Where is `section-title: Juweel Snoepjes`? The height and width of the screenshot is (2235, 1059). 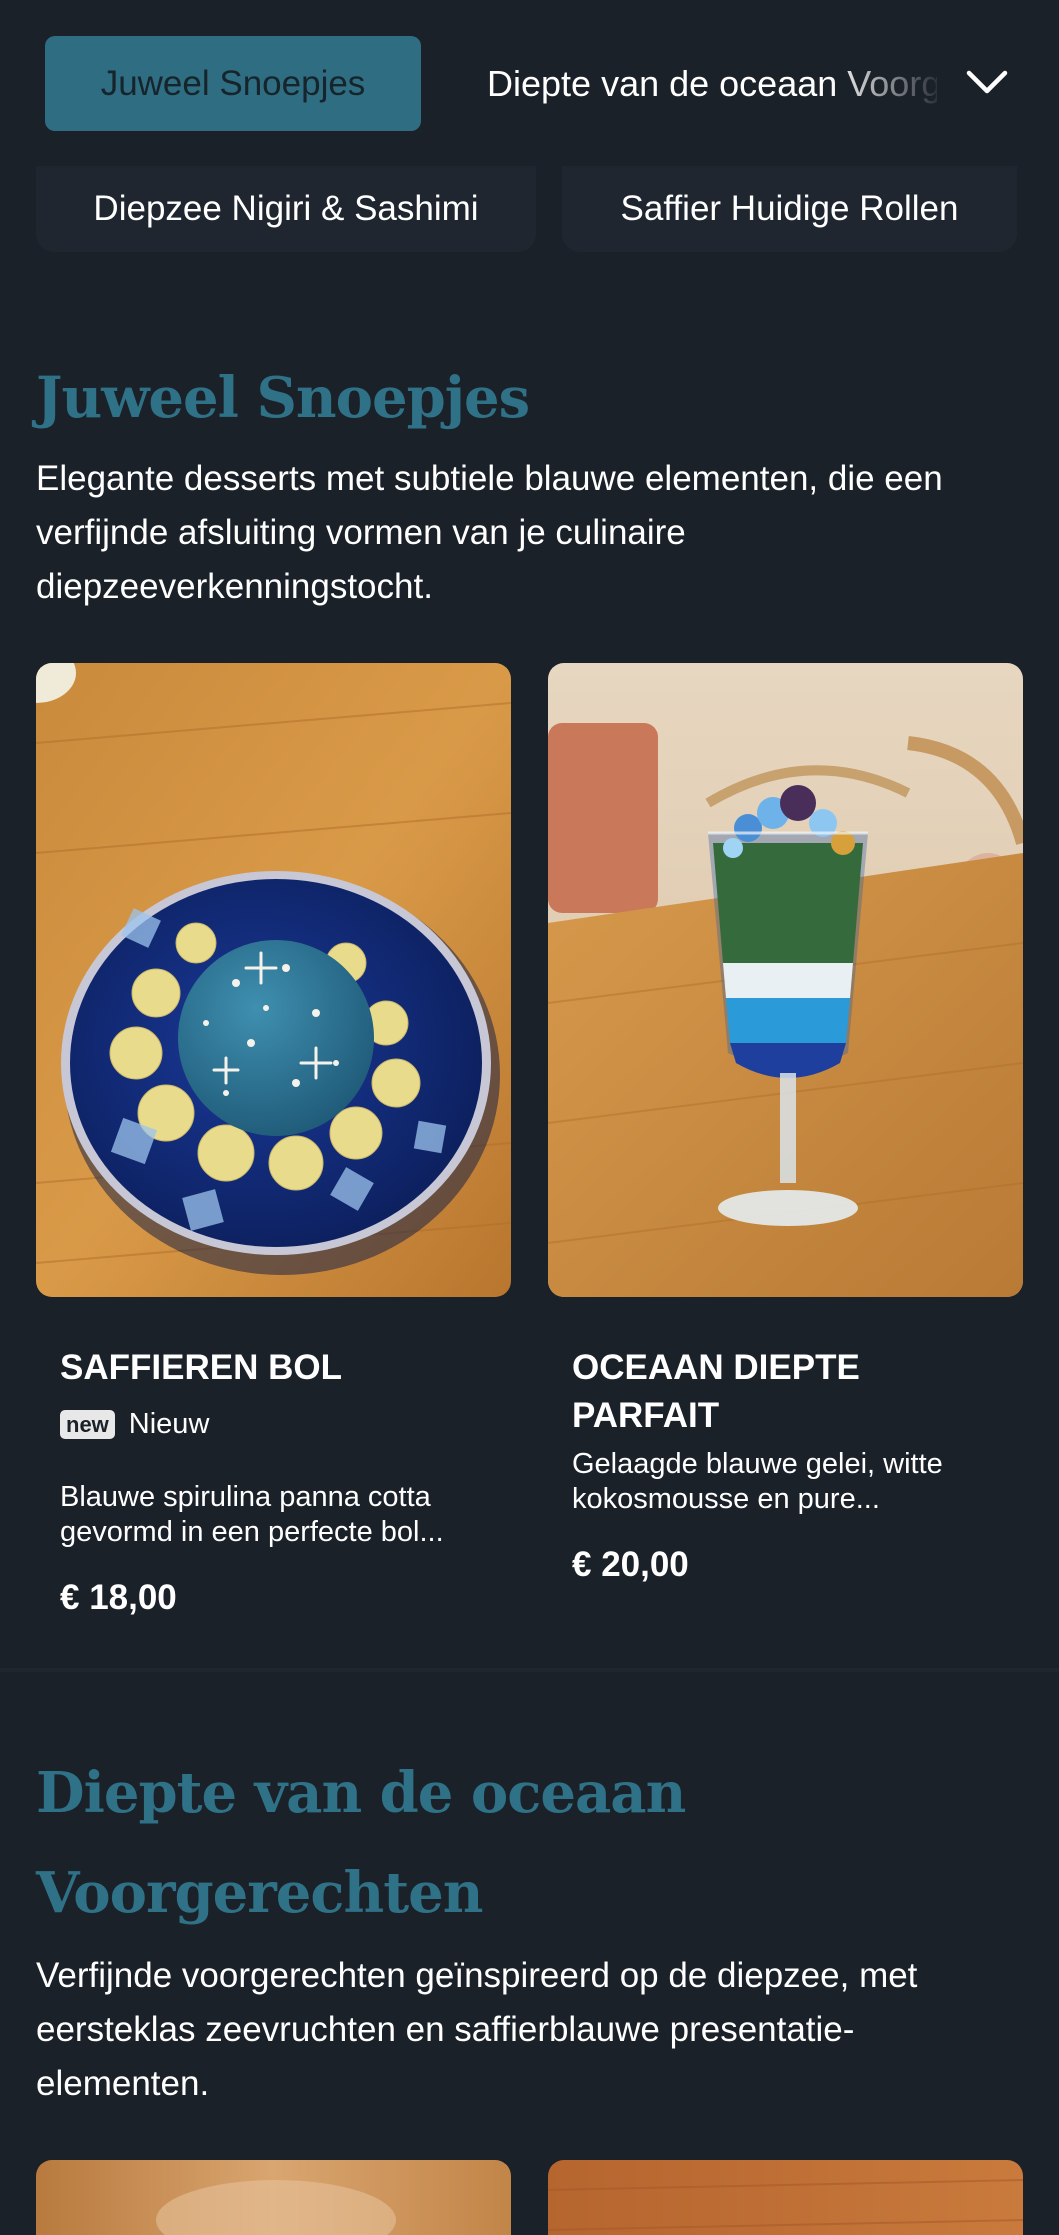
section-title: Juweel Snoepjes is located at coordinates (283, 398).